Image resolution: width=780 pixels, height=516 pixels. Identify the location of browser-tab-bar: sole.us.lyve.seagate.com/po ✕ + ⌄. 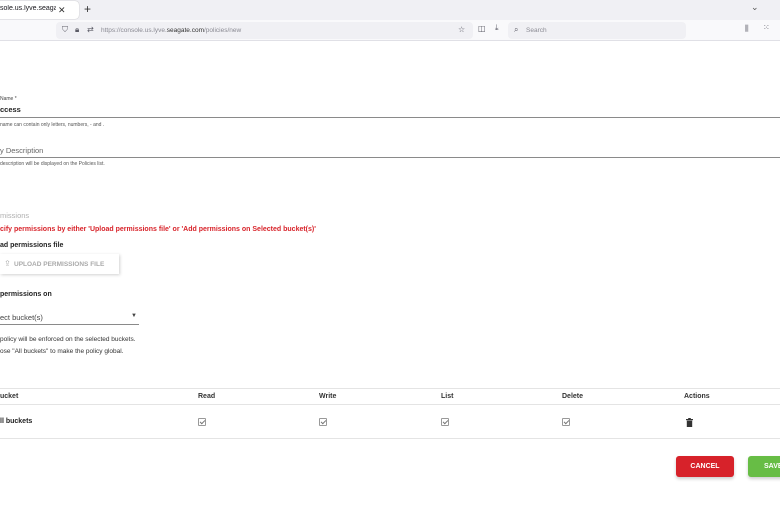
(390, 10).